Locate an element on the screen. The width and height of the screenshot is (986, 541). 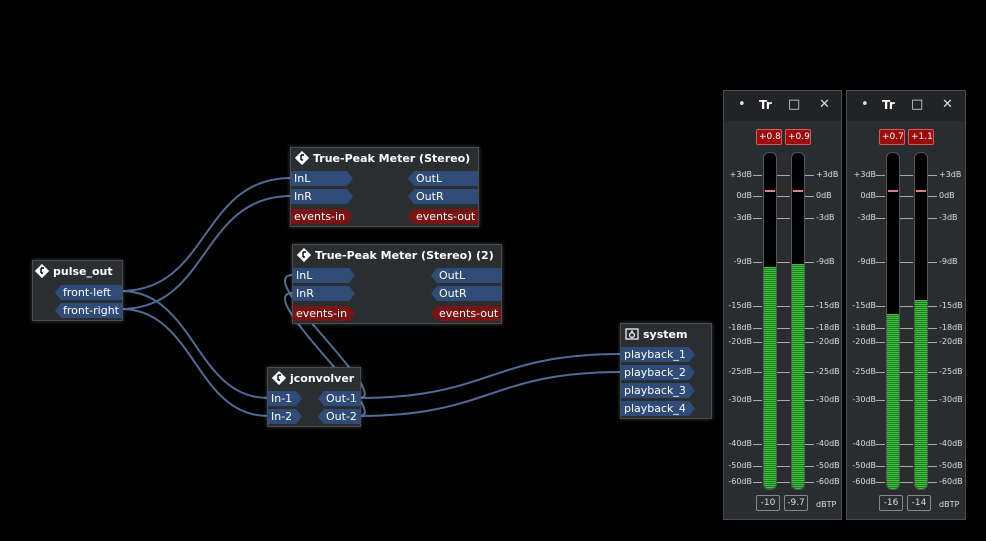
peak-indicator-right: +1.1 is located at coordinates (921, 137).